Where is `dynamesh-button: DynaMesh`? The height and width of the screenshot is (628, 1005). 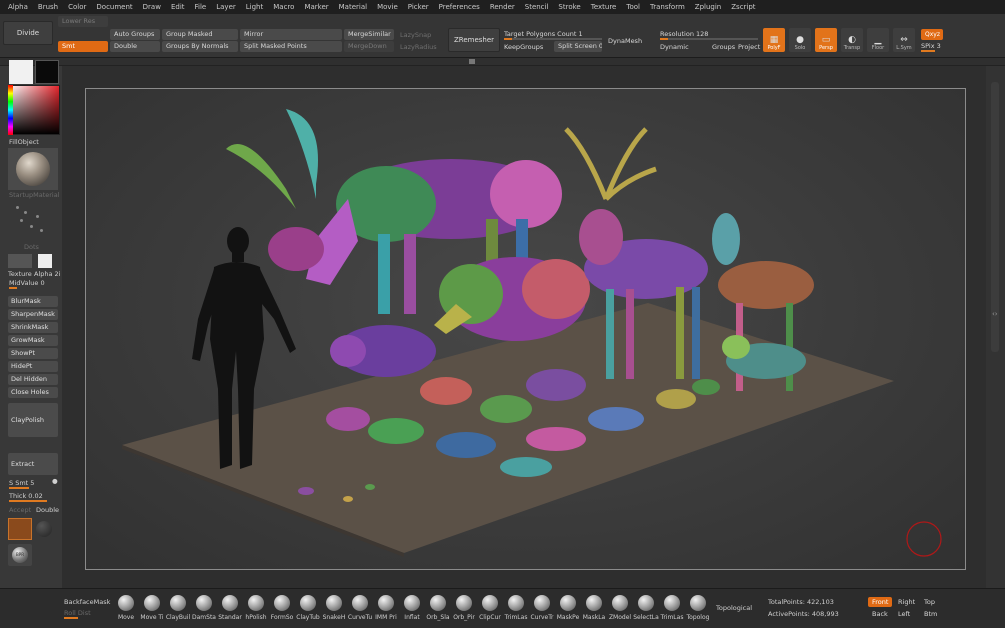
dynamesh-button: DynaMesh is located at coordinates (625, 41).